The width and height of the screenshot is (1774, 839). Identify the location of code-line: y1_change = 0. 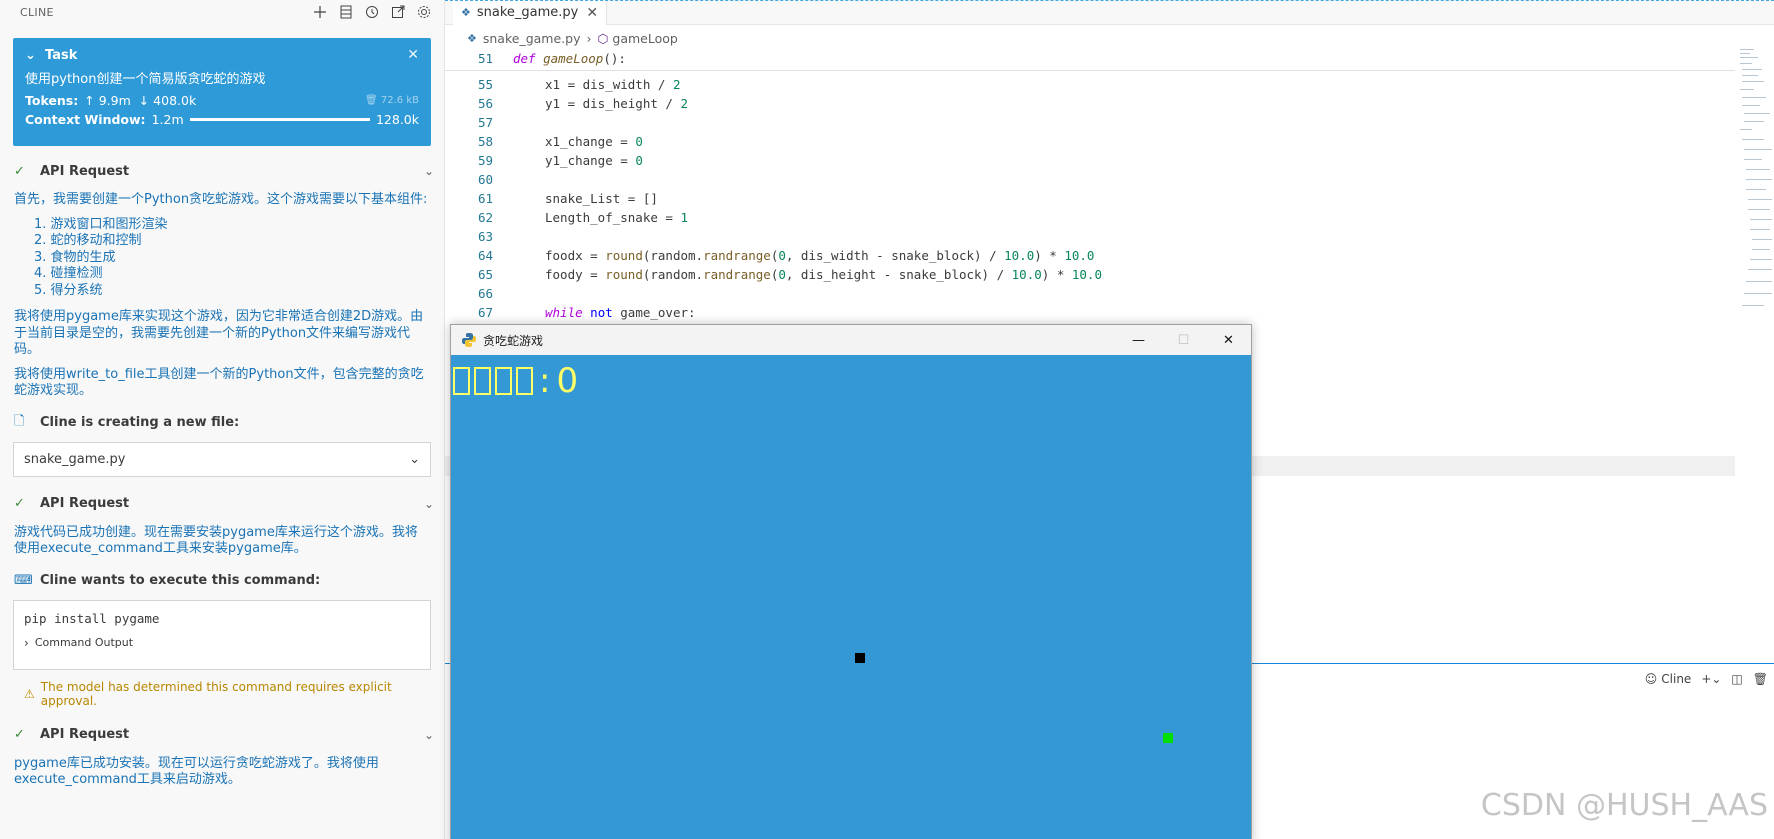
(594, 160).